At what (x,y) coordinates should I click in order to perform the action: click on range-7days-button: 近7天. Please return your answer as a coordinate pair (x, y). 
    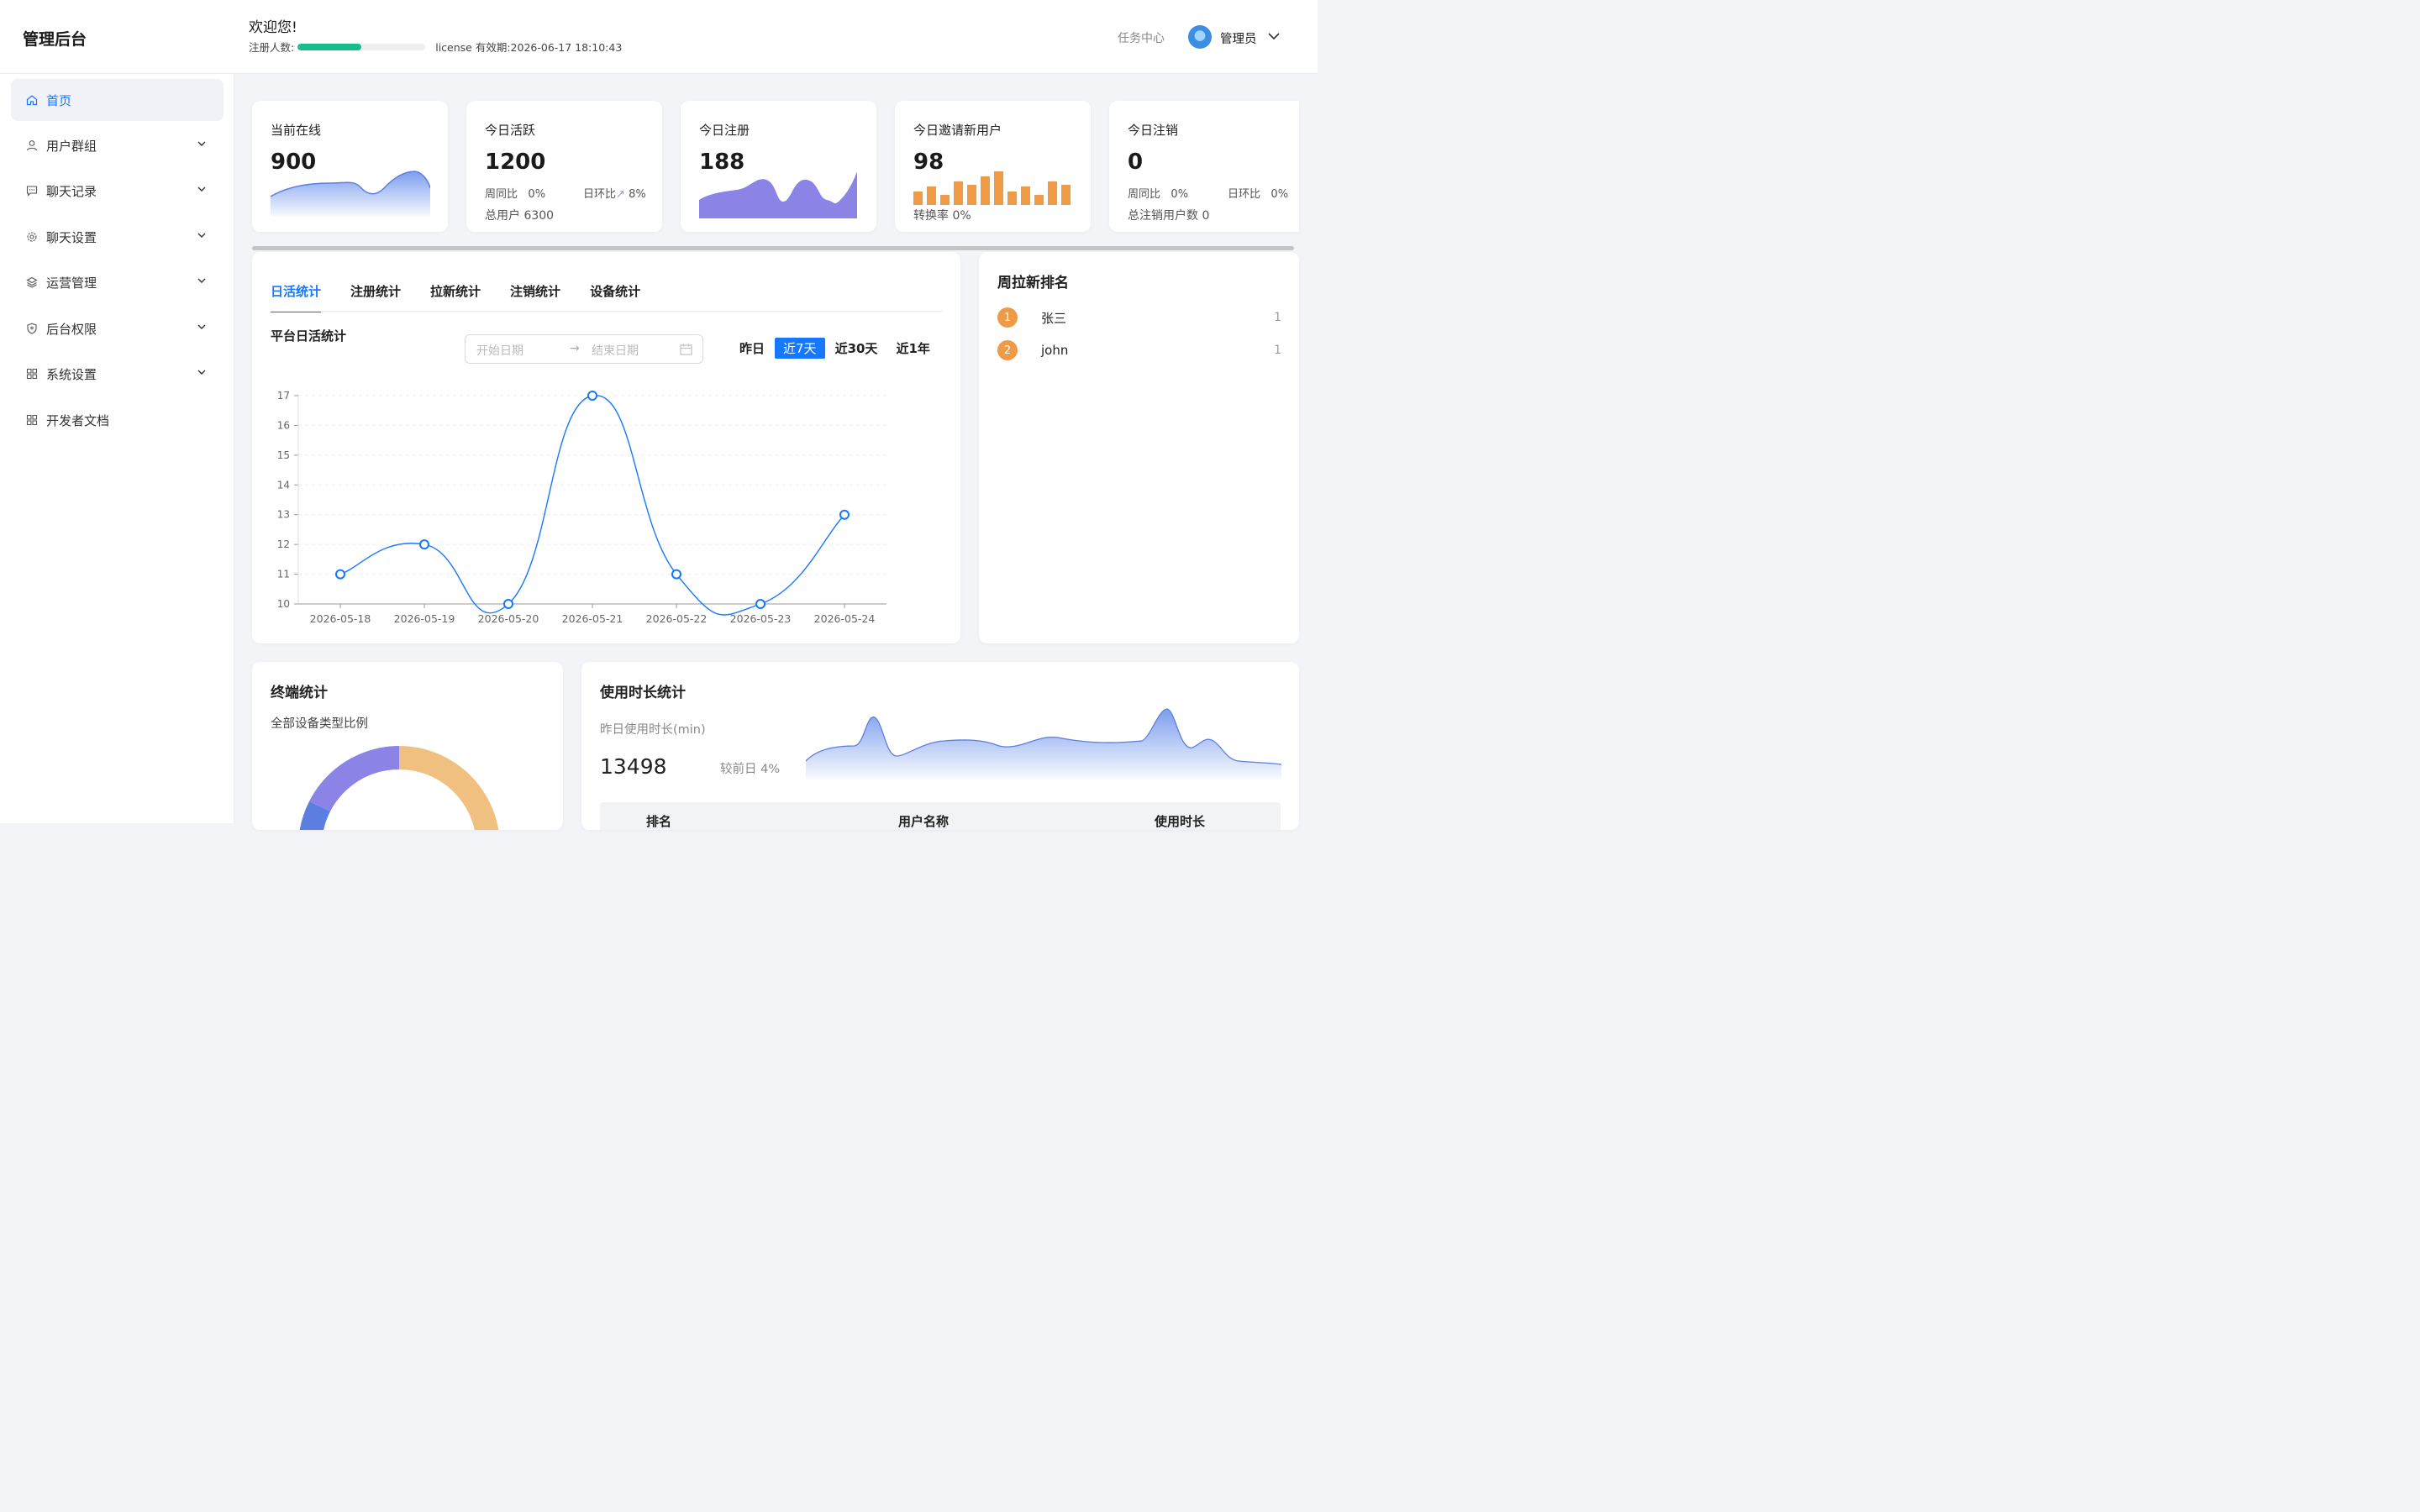
    Looking at the image, I should click on (800, 348).